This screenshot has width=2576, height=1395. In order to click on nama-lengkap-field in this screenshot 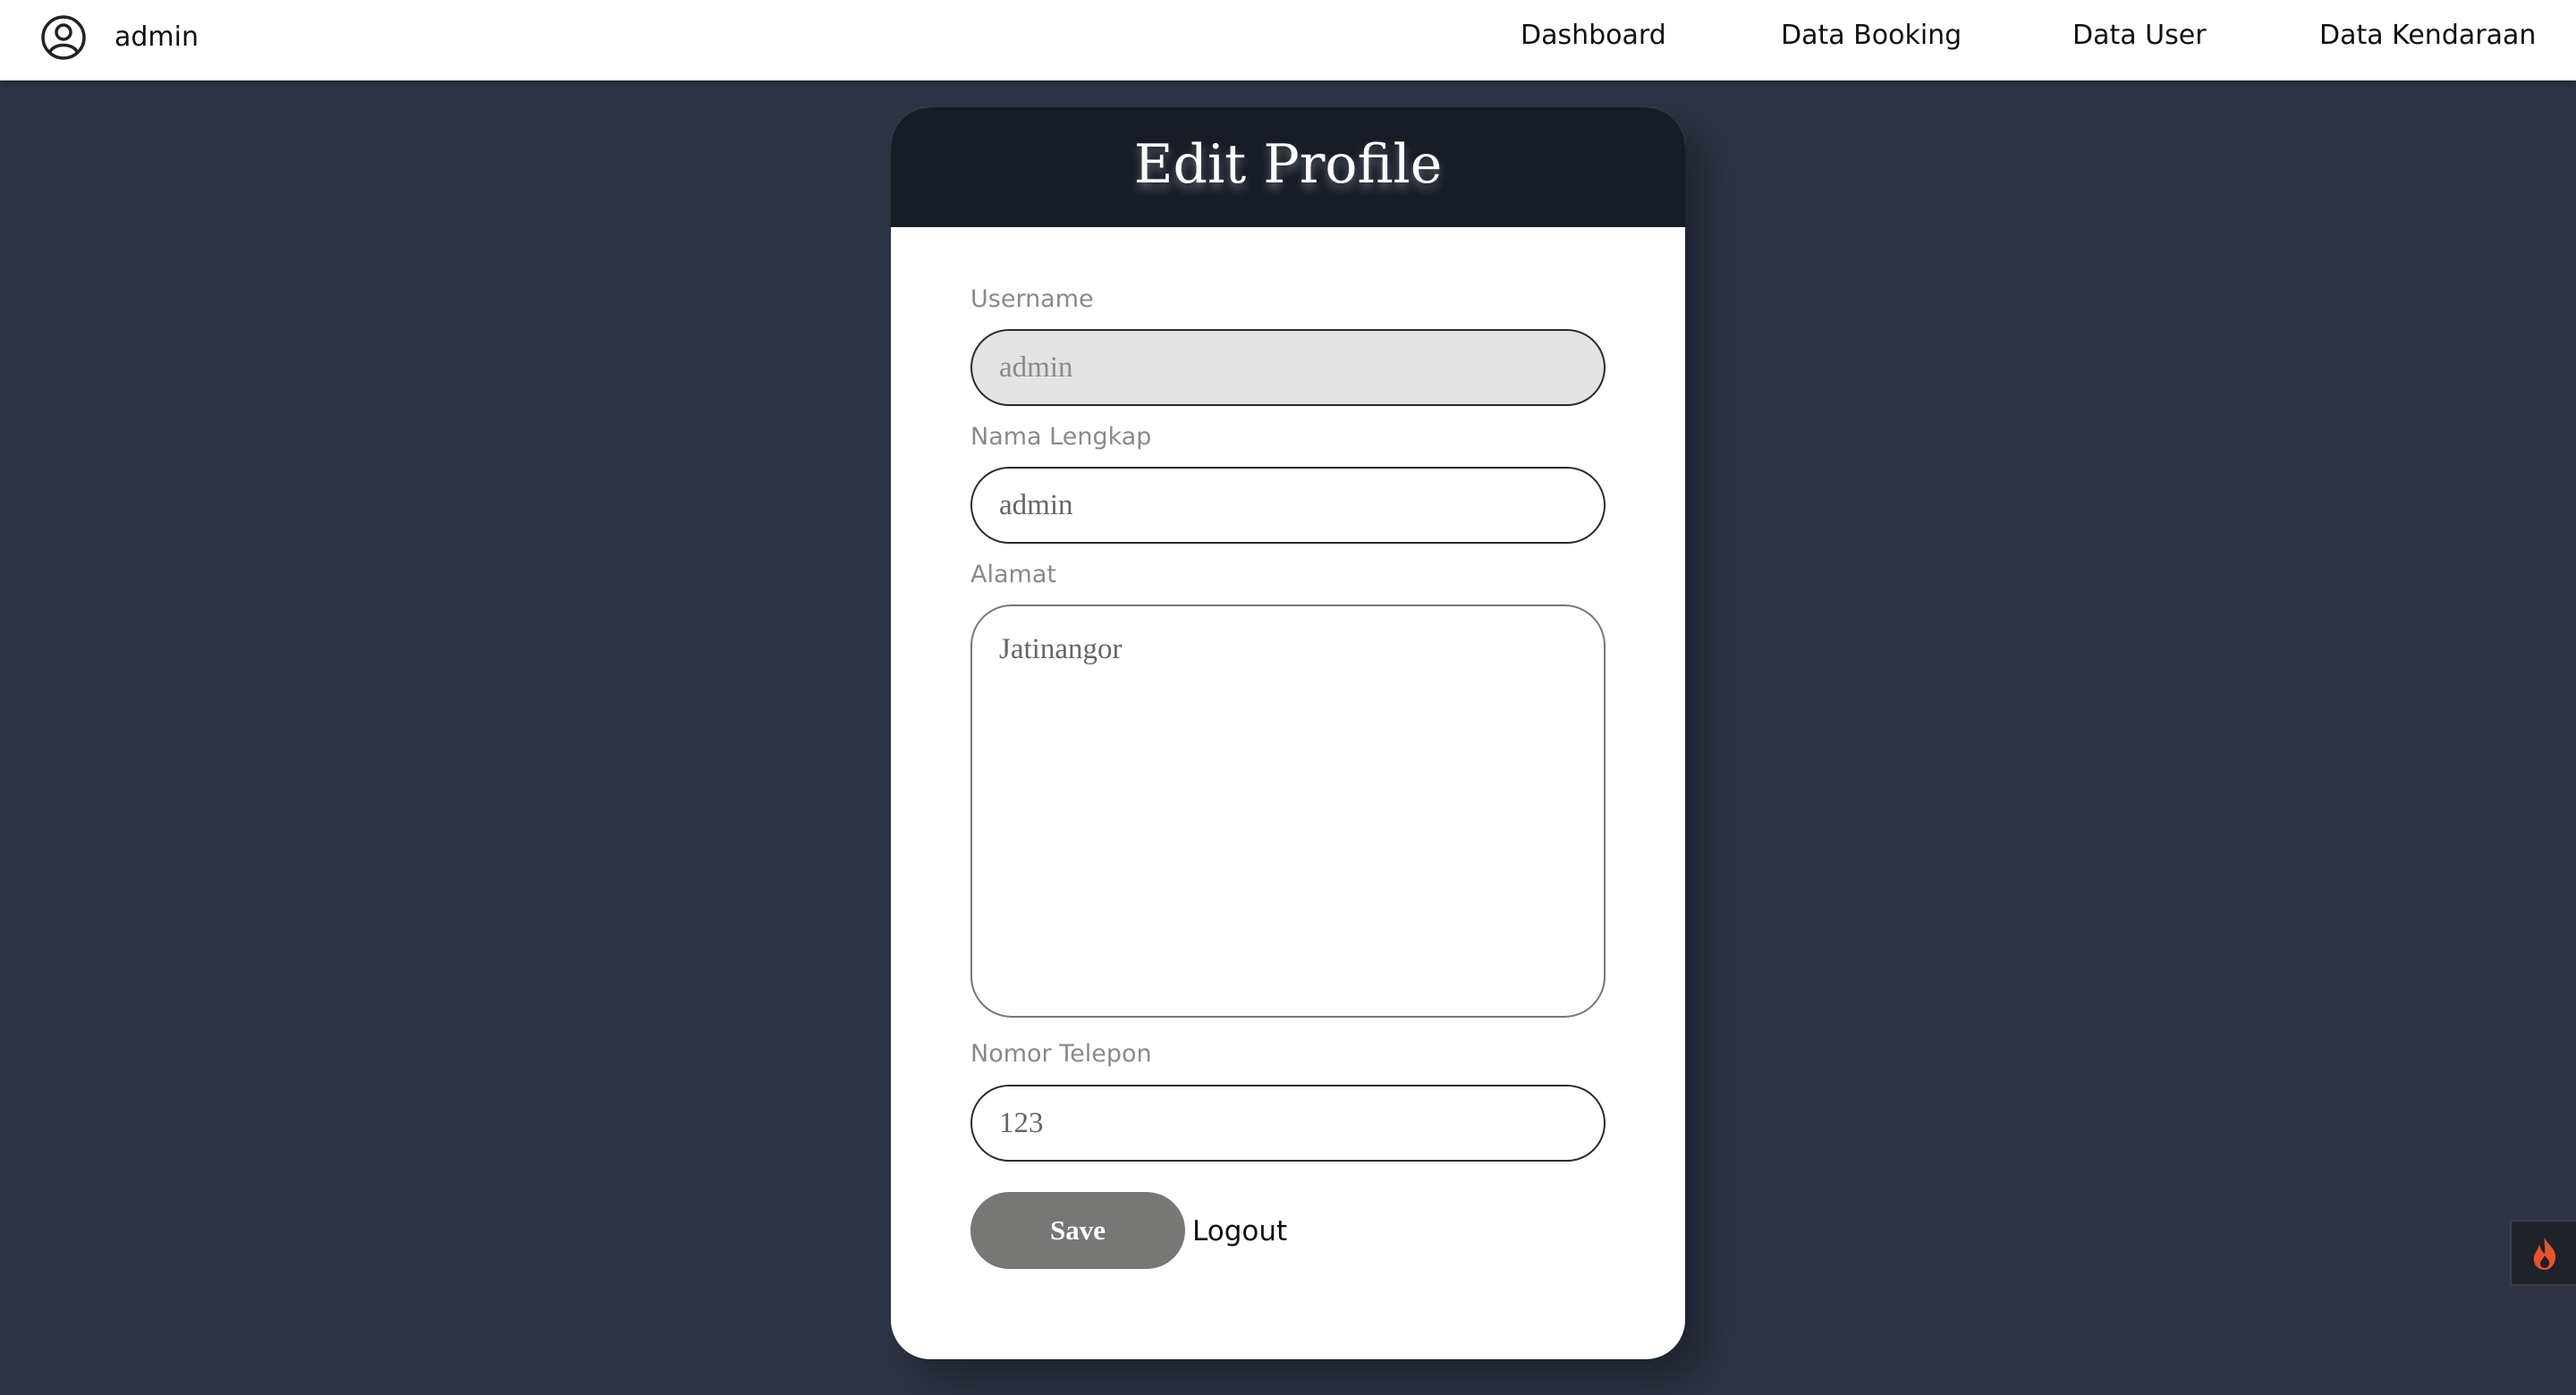, I will do `click(1288, 505)`.